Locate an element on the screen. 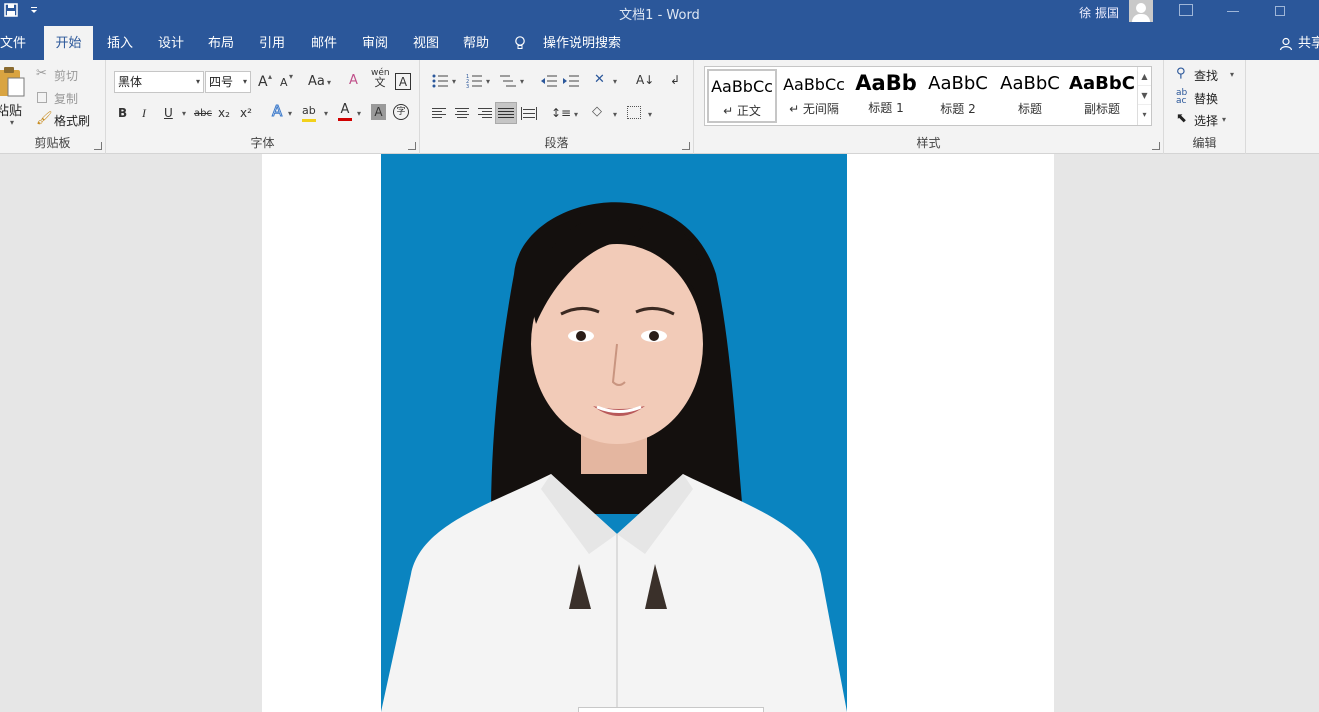 The image size is (1319, 712). tab-layout: 布局 is located at coordinates (221, 43).